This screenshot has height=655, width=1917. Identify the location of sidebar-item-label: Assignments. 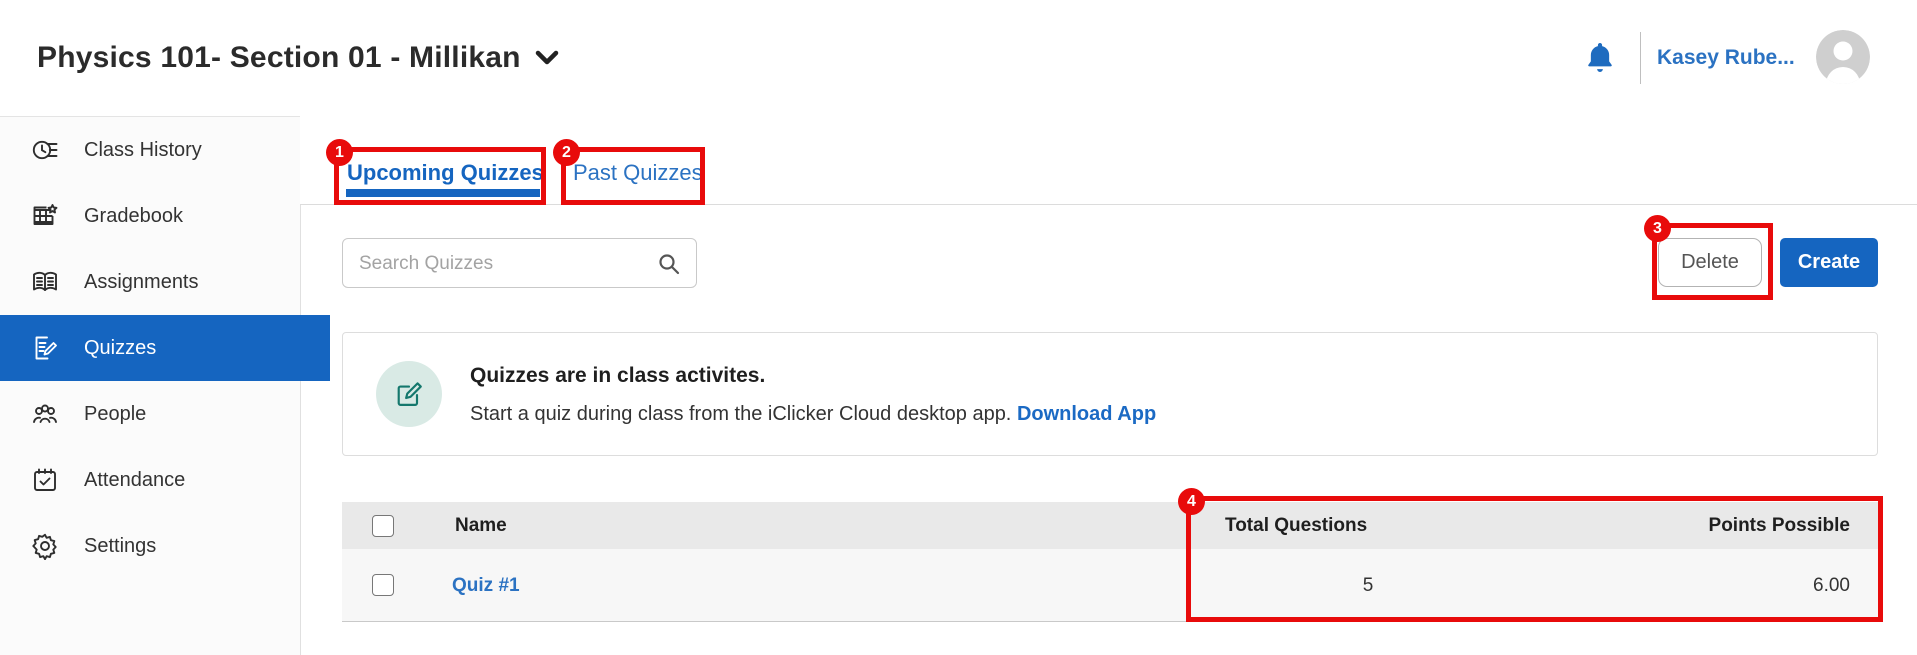
(141, 281).